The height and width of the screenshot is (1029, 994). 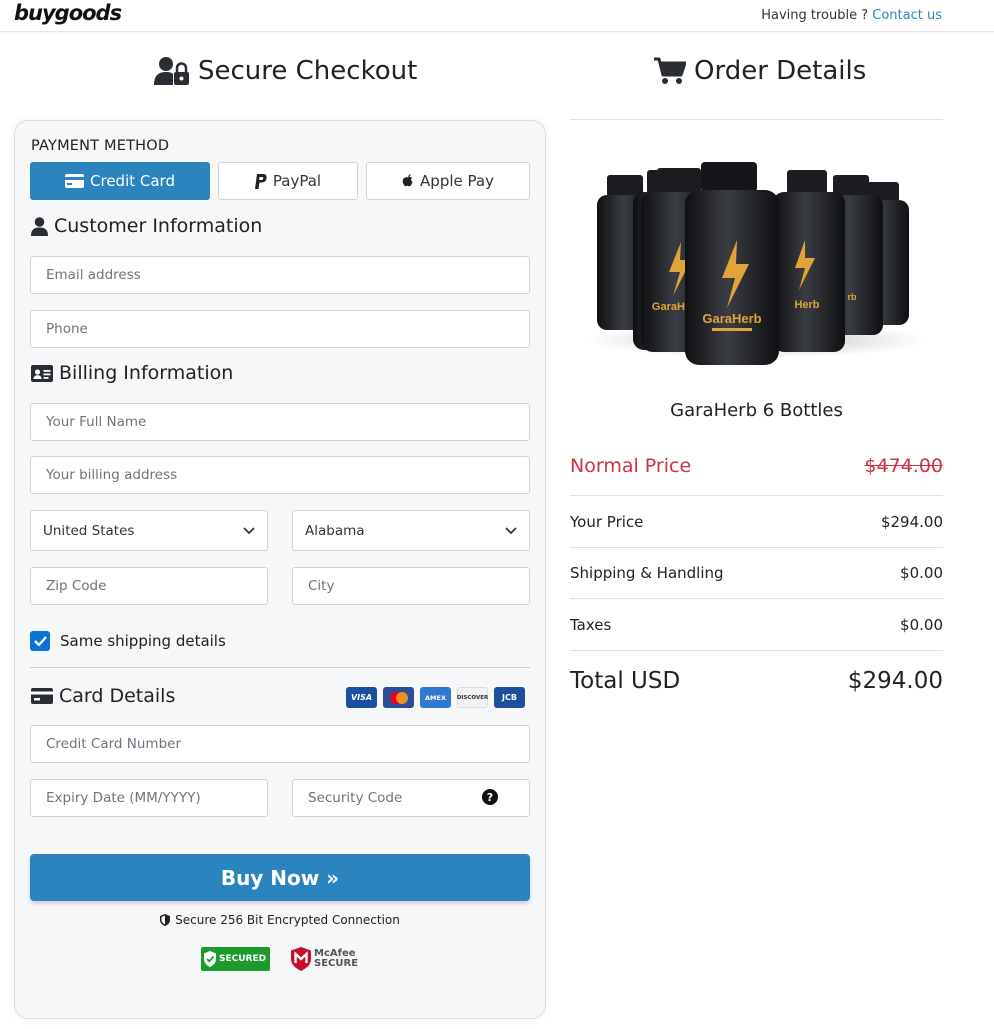 I want to click on bottle-brand-center: GaraHerb, so click(x=731, y=318).